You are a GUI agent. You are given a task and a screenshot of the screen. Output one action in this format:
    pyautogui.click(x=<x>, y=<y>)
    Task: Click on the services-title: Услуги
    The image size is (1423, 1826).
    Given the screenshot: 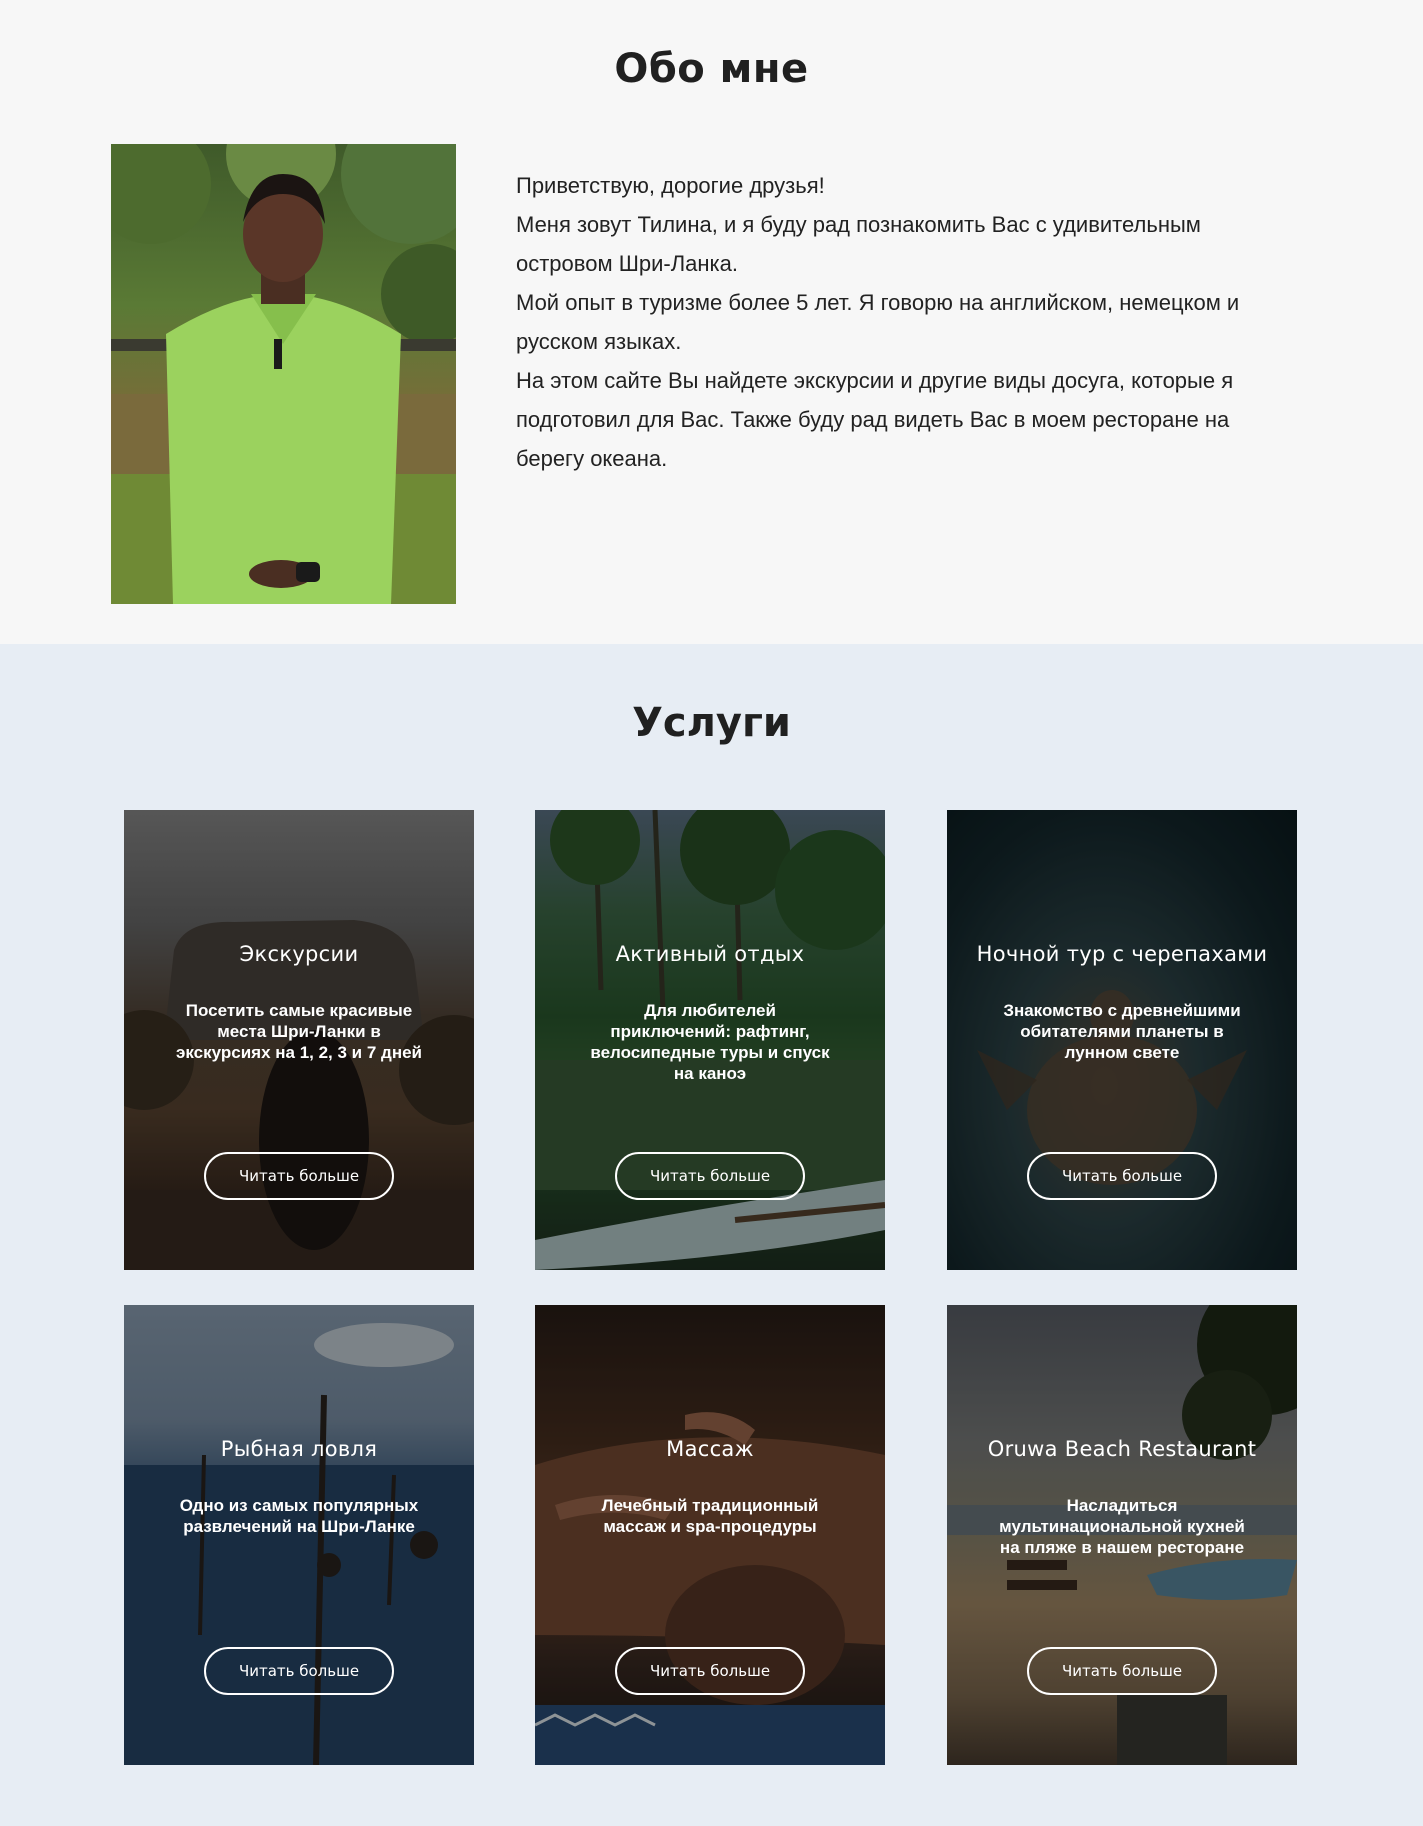 What is the action you would take?
    pyautogui.click(x=711, y=723)
    